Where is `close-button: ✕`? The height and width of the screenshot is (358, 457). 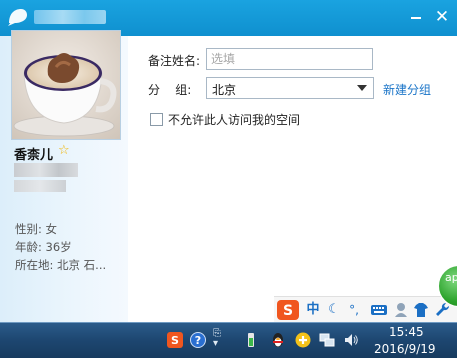 close-button: ✕ is located at coordinates (442, 17).